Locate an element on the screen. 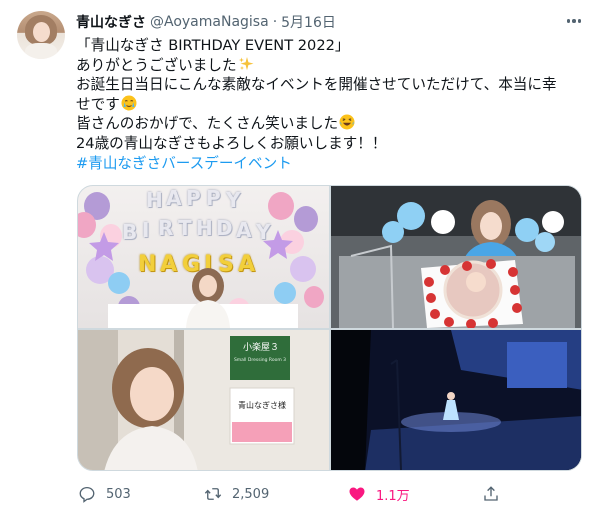  retweet-icon is located at coordinates (213, 494).